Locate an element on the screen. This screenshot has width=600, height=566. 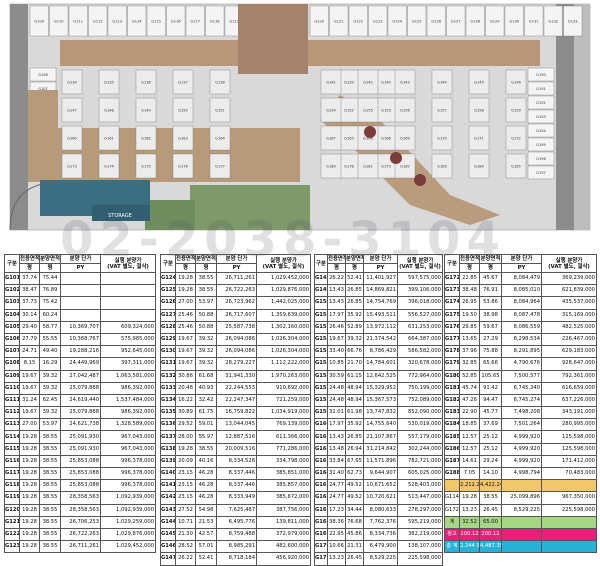
table-cell: 37.69 is located at coordinates (490, 425).